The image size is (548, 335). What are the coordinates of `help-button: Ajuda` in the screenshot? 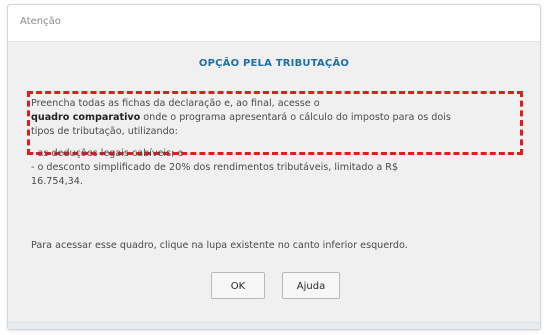 It's located at (311, 285).